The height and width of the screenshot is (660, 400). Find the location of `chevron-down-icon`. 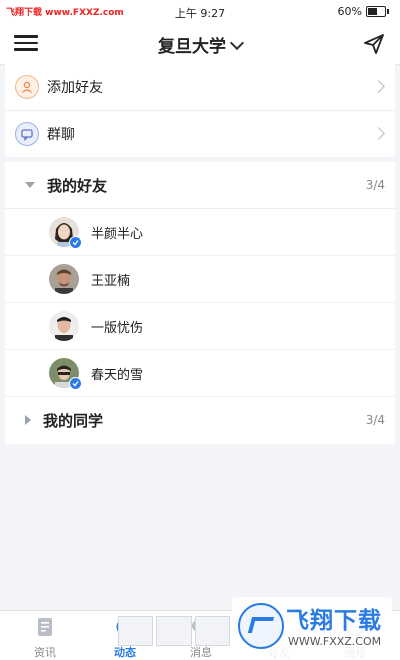

chevron-down-icon is located at coordinates (237, 43).